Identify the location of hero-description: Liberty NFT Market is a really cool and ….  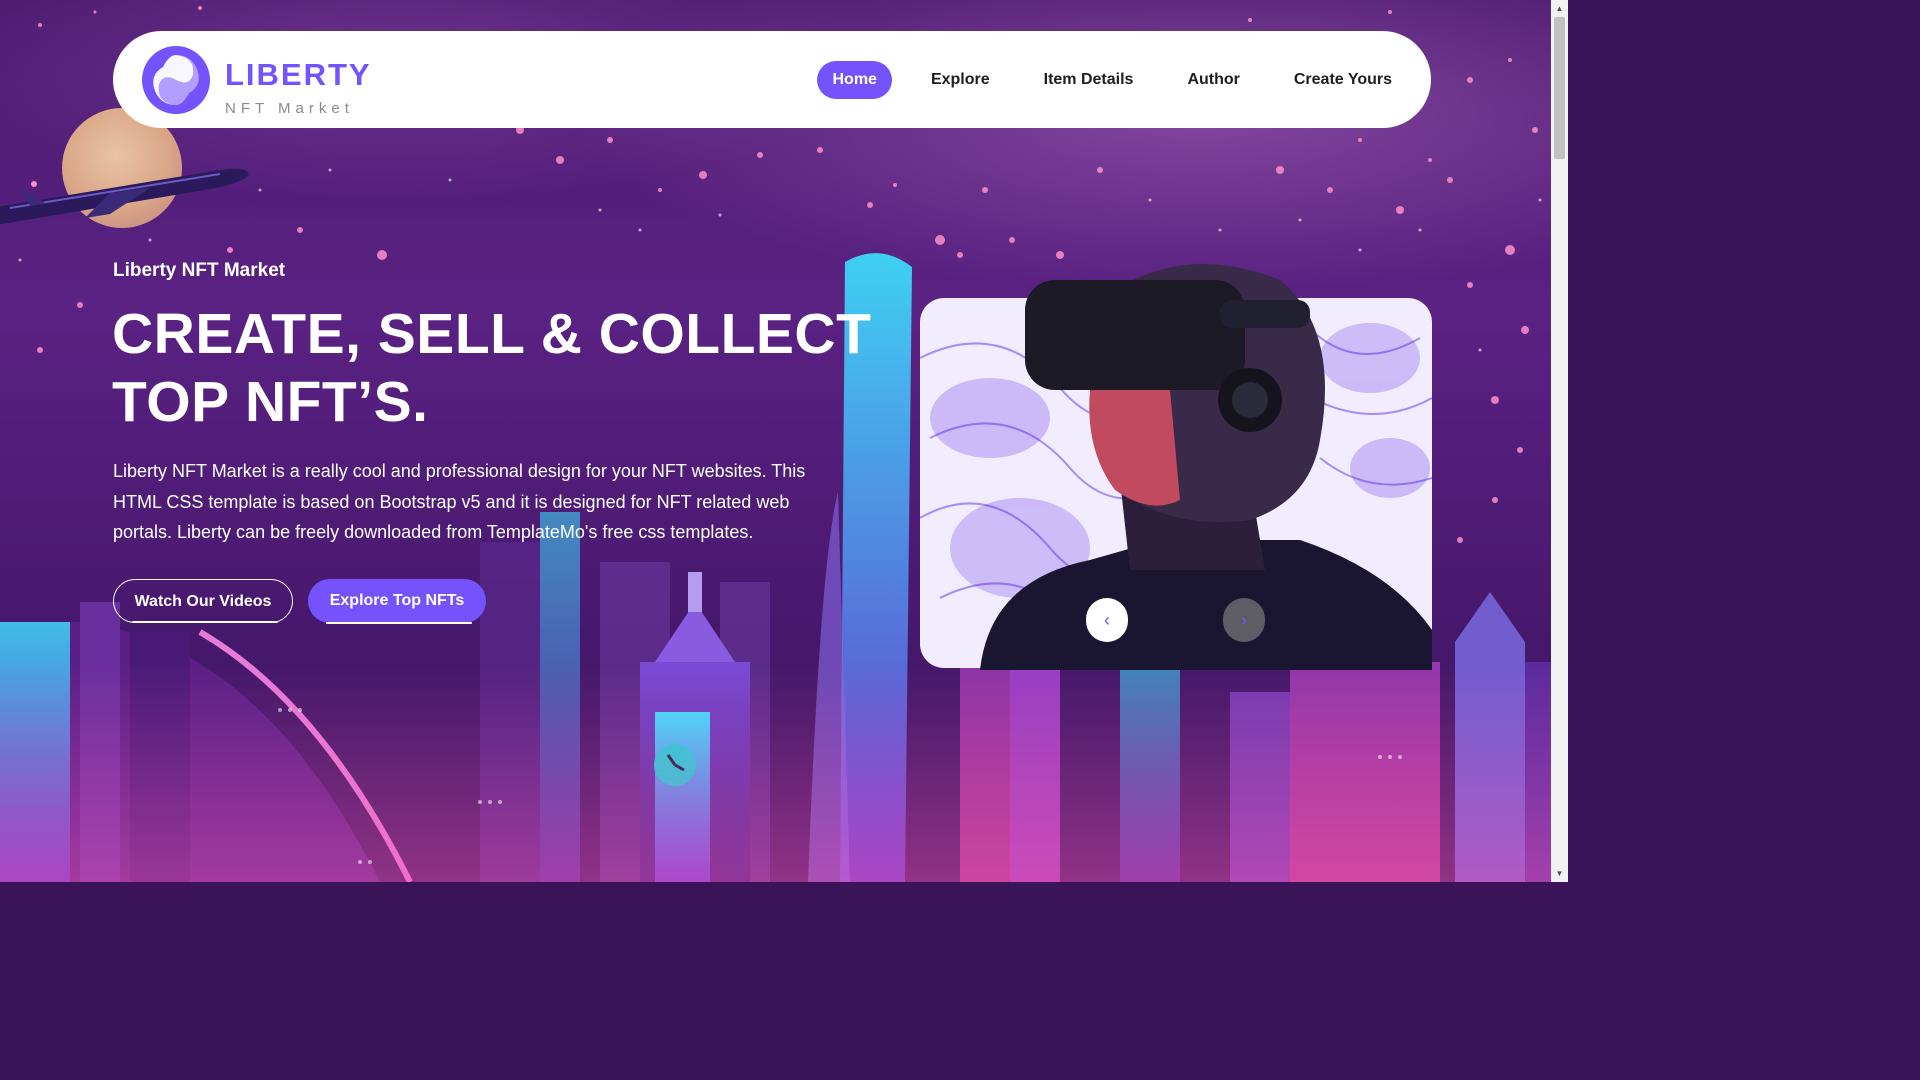
(459, 501).